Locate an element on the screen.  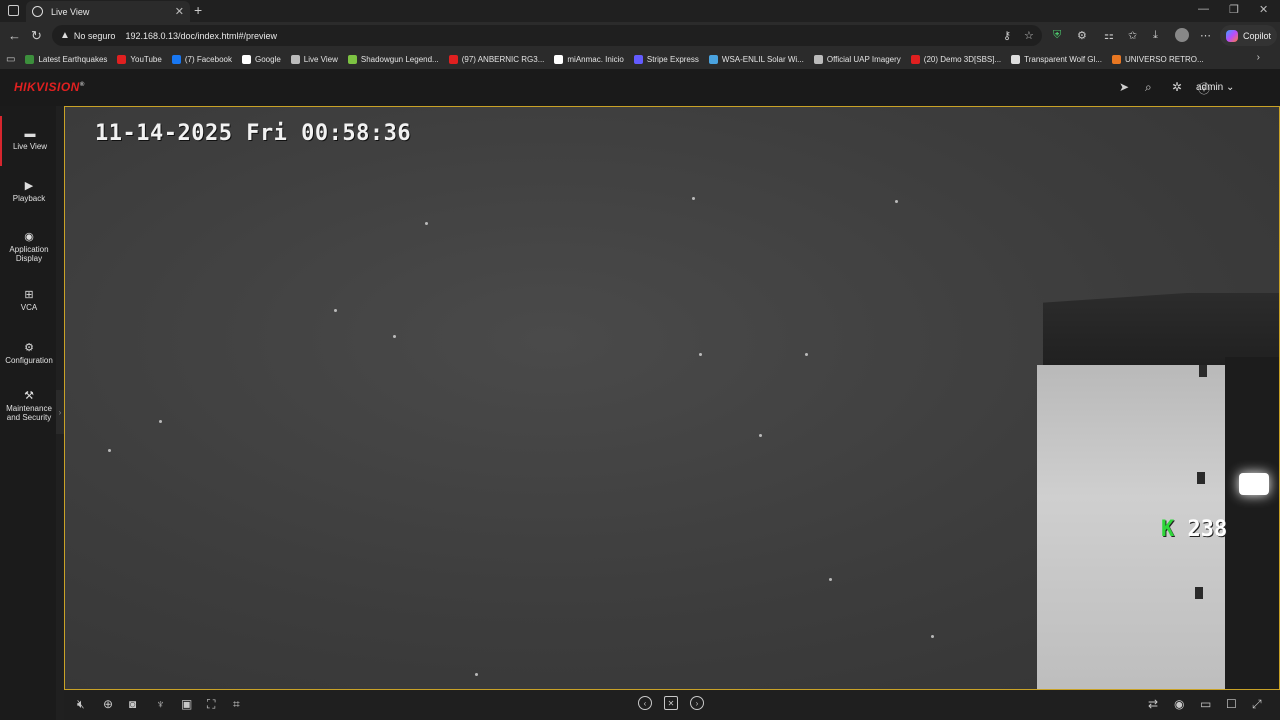
stream-settings-icon: ⇄ is located at coordinates (1153, 704).